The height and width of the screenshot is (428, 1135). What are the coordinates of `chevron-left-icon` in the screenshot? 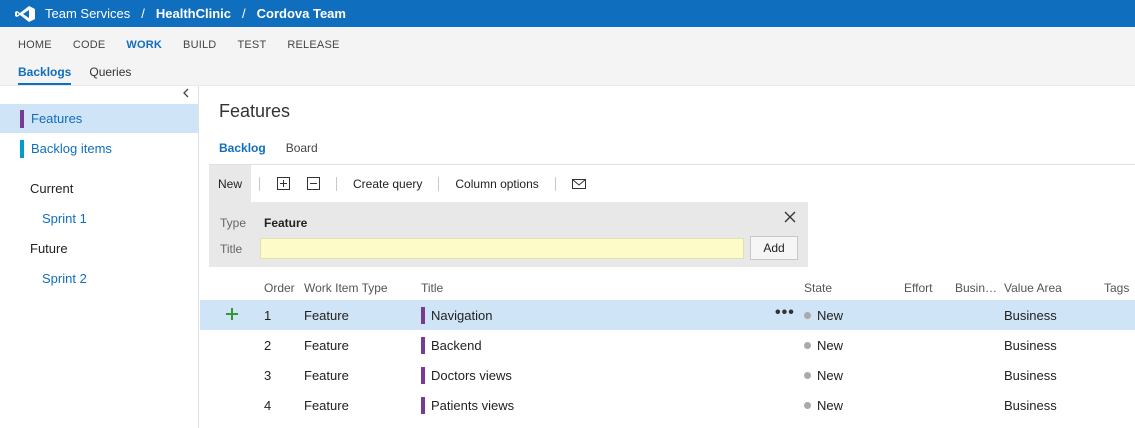 It's located at (186, 93).